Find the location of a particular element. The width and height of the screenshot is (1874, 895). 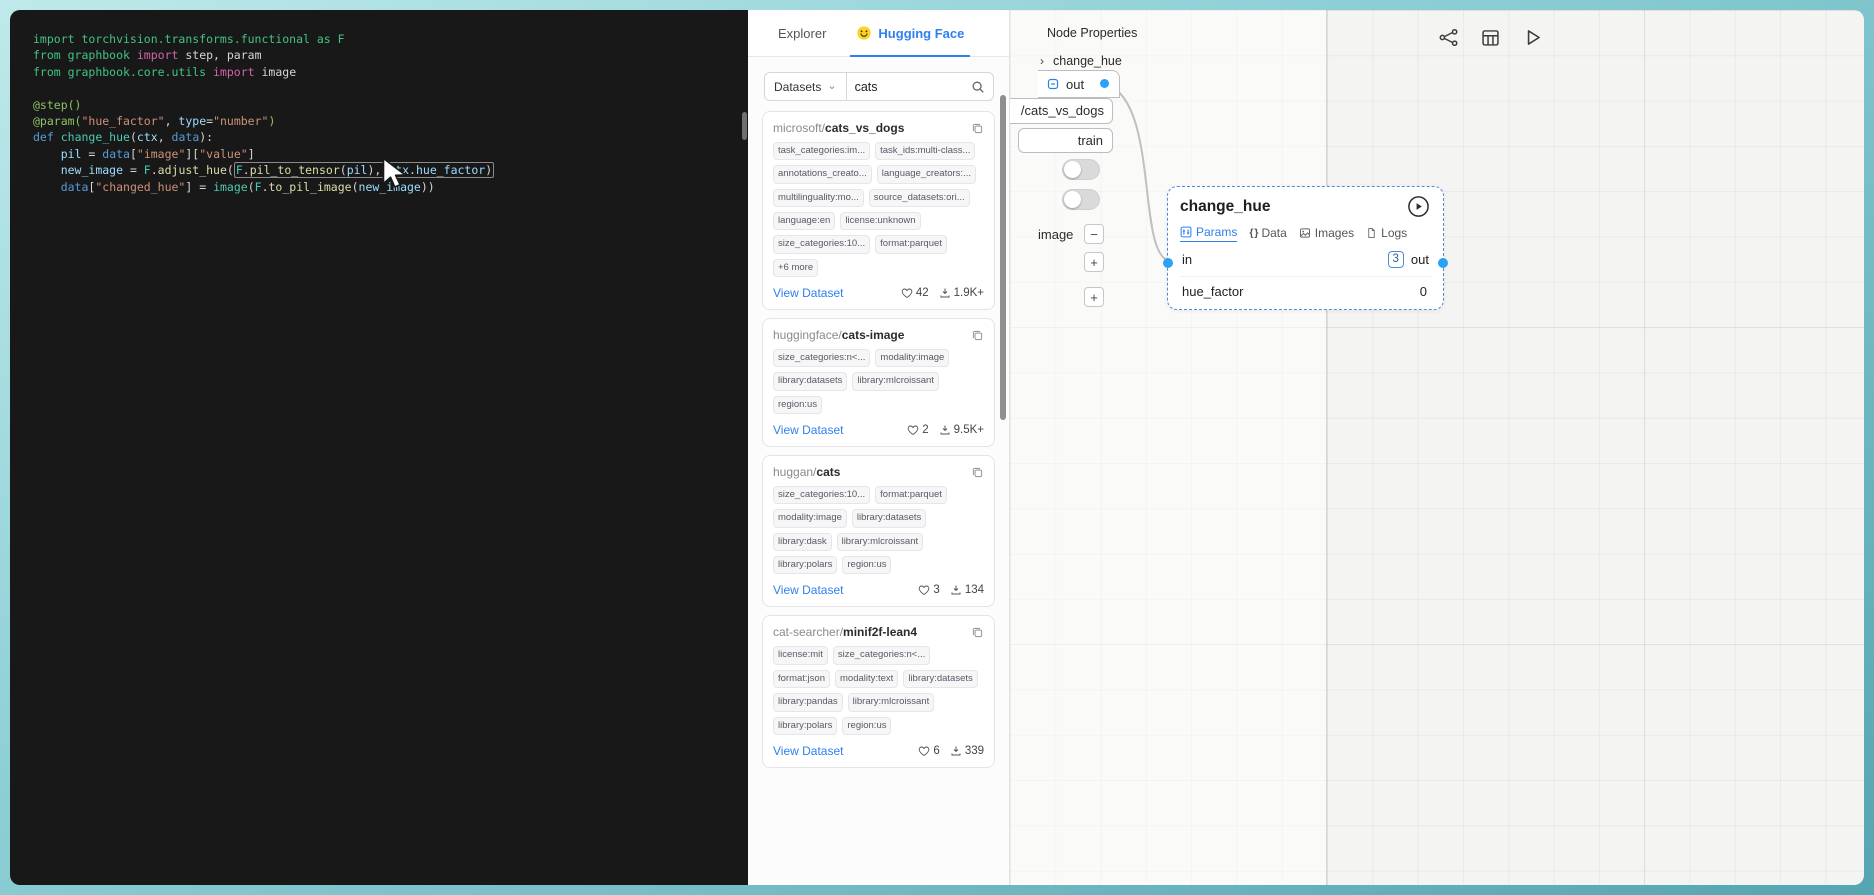

likes-count: 3 is located at coordinates (929, 590).